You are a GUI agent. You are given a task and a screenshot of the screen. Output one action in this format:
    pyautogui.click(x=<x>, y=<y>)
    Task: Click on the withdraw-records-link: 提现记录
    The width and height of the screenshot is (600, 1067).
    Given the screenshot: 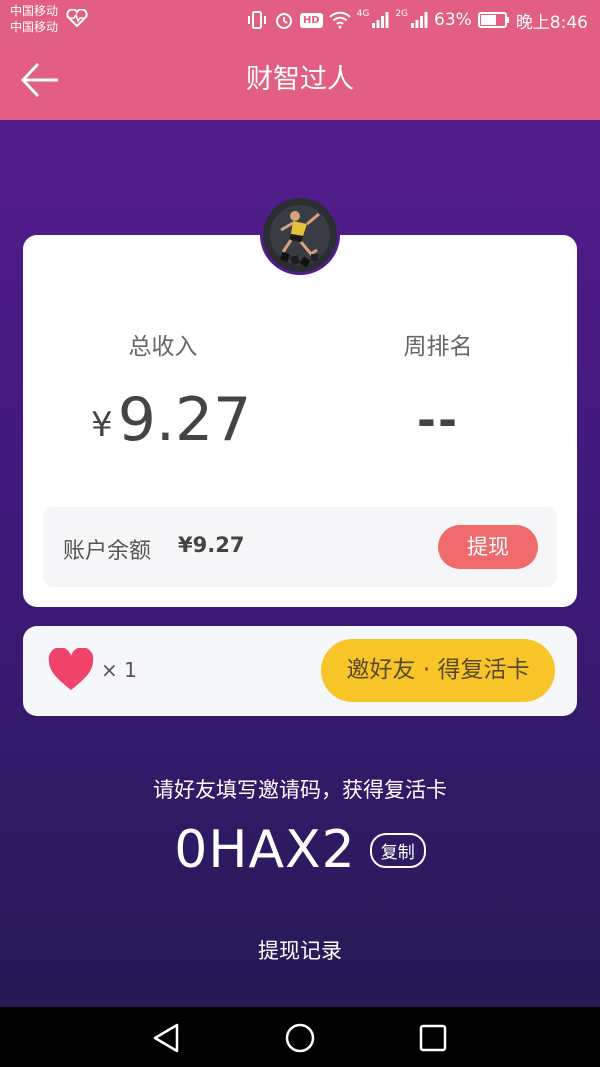 What is the action you would take?
    pyautogui.click(x=300, y=950)
    